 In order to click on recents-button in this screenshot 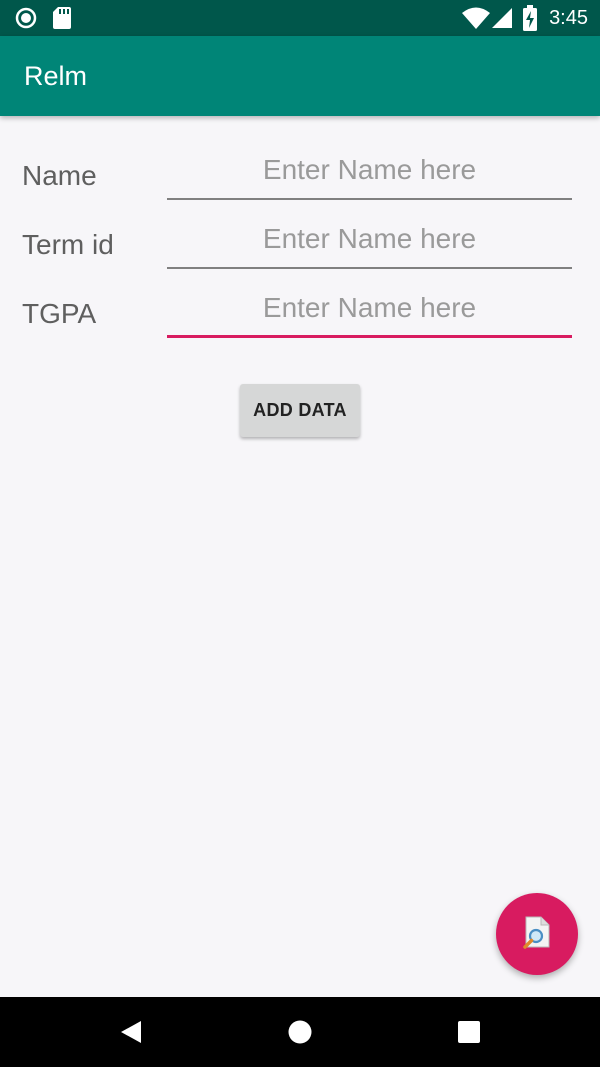, I will do `click(469, 1032)`.